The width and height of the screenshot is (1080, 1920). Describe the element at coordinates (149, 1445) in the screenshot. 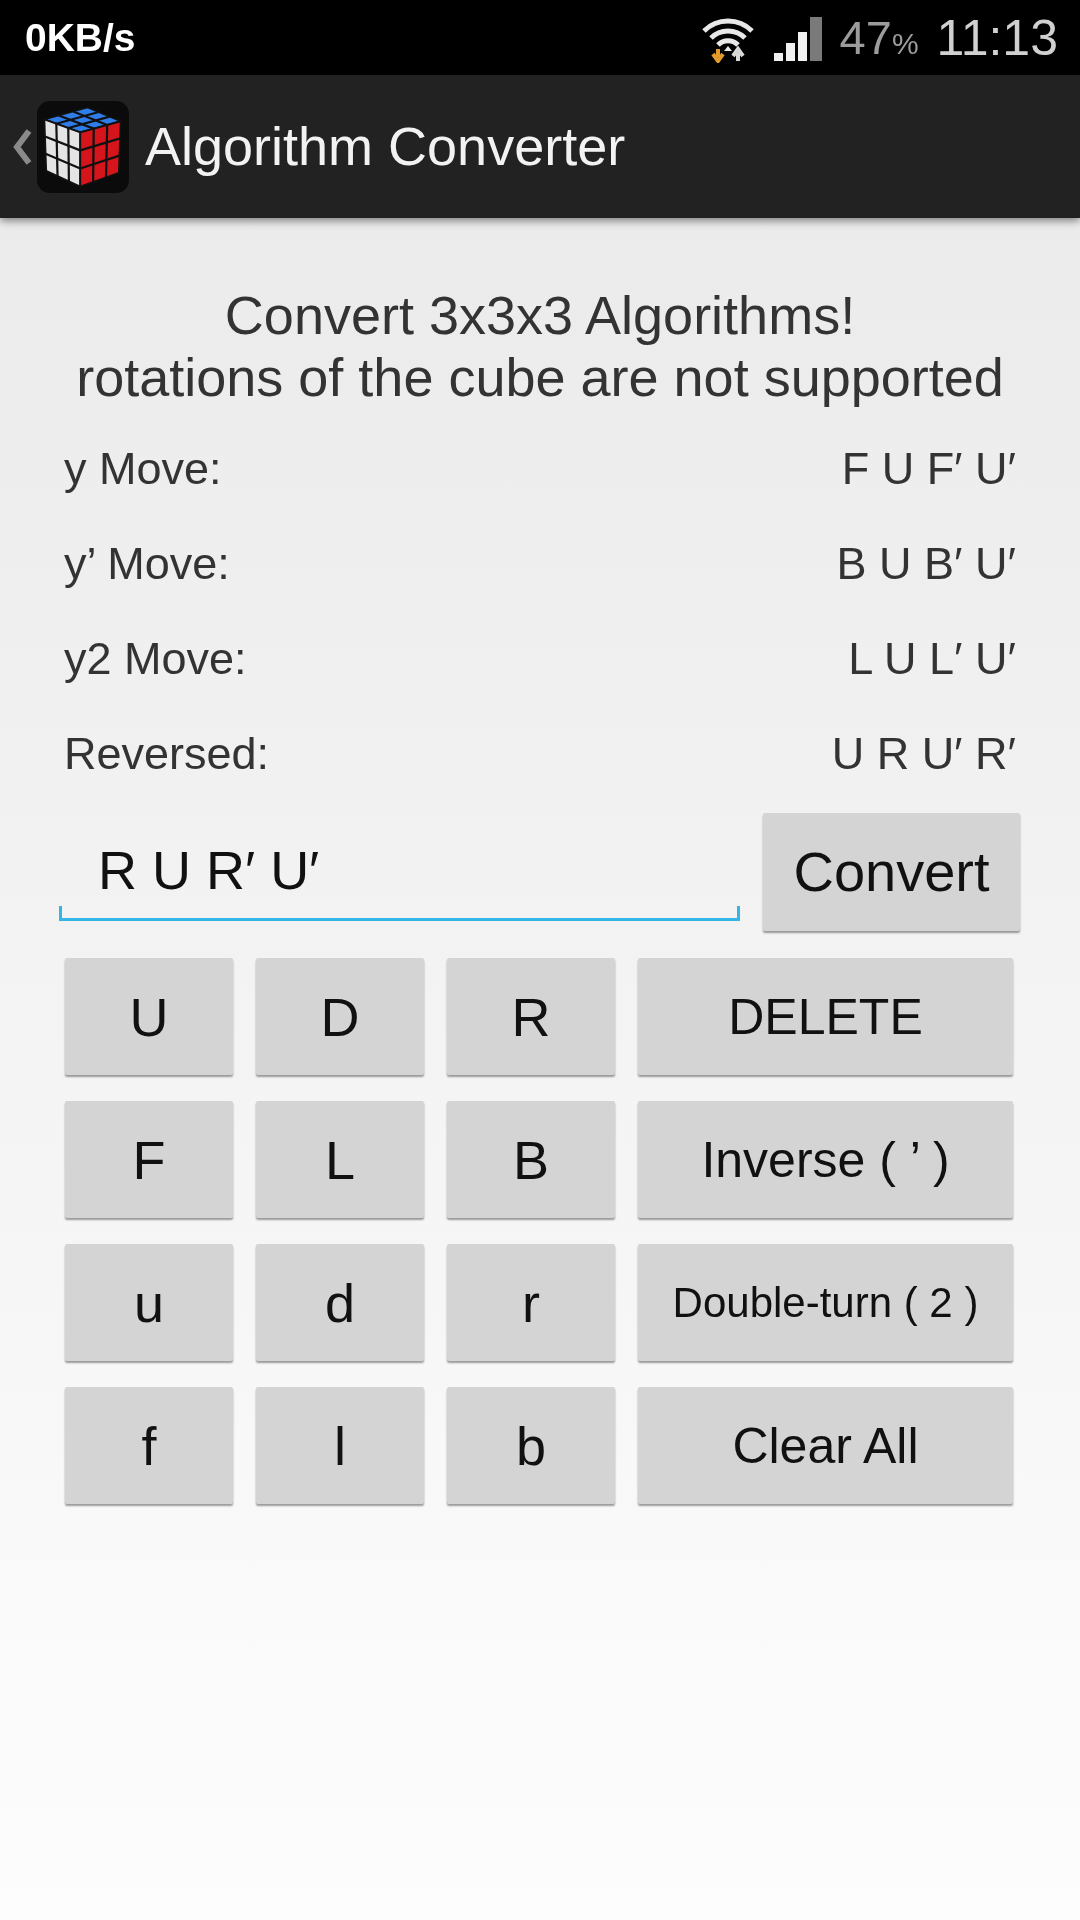

I see `move-key-button: f` at that location.